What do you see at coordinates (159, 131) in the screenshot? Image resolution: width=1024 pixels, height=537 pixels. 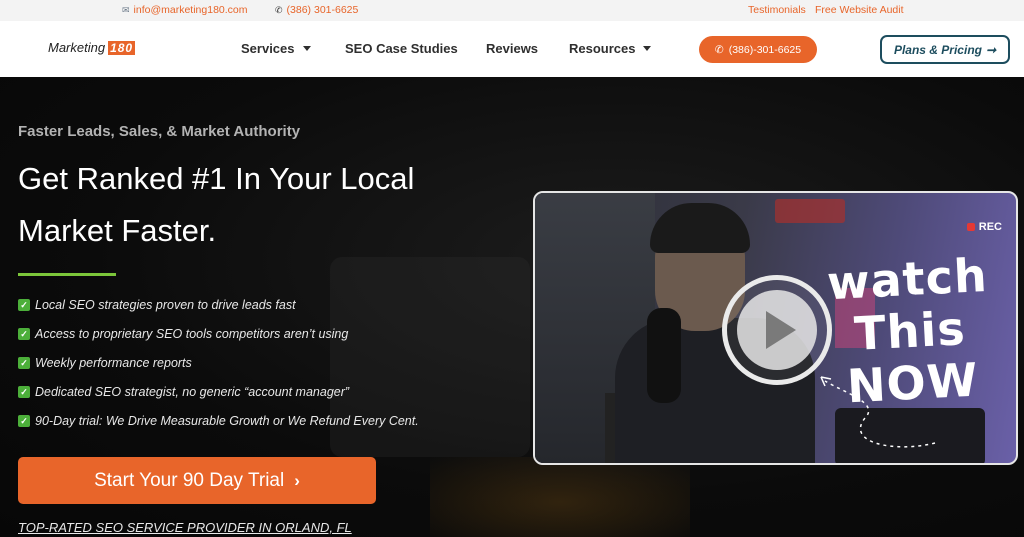 I see `hero-eyebrow: Faster Leads, Sales, & Market Authority` at bounding box center [159, 131].